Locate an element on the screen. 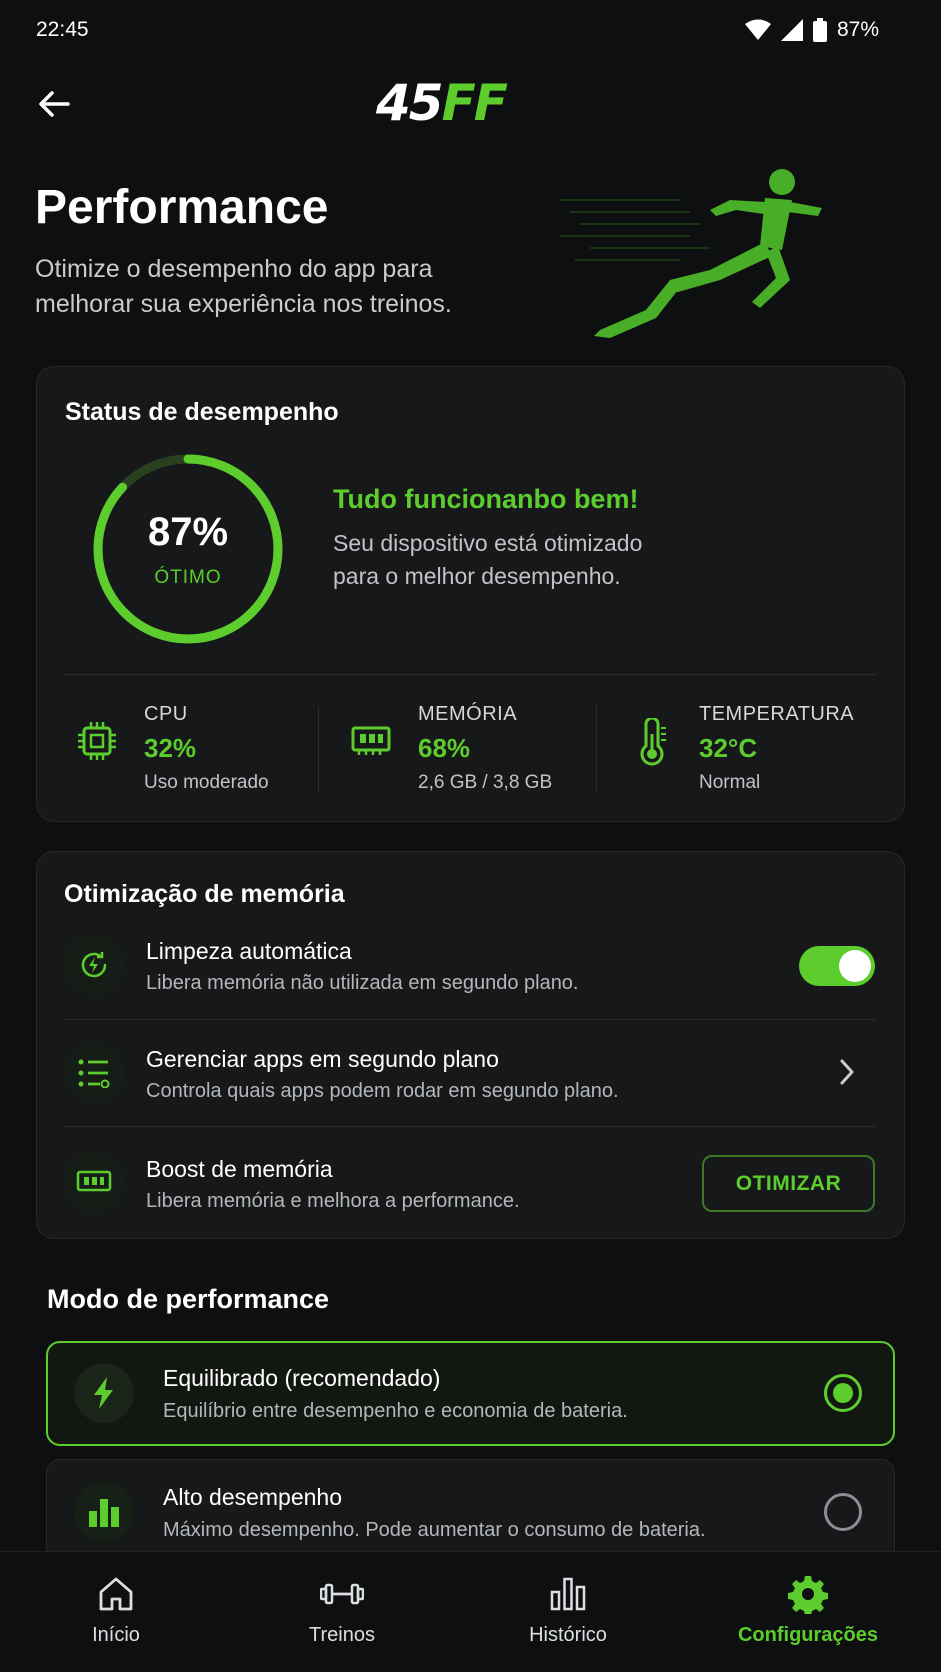 This screenshot has width=941, height=1672. mode-high-radio is located at coordinates (843, 1512).